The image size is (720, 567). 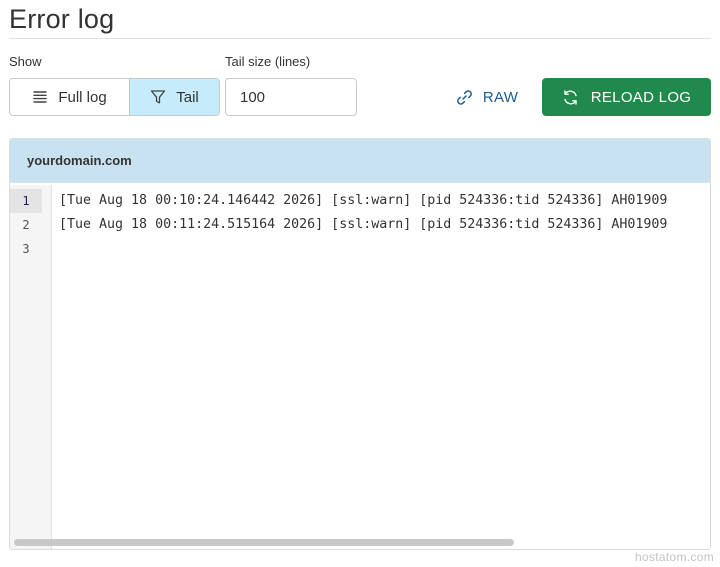 I want to click on show-mode-toggle: Full log Tail, so click(x=114, y=97).